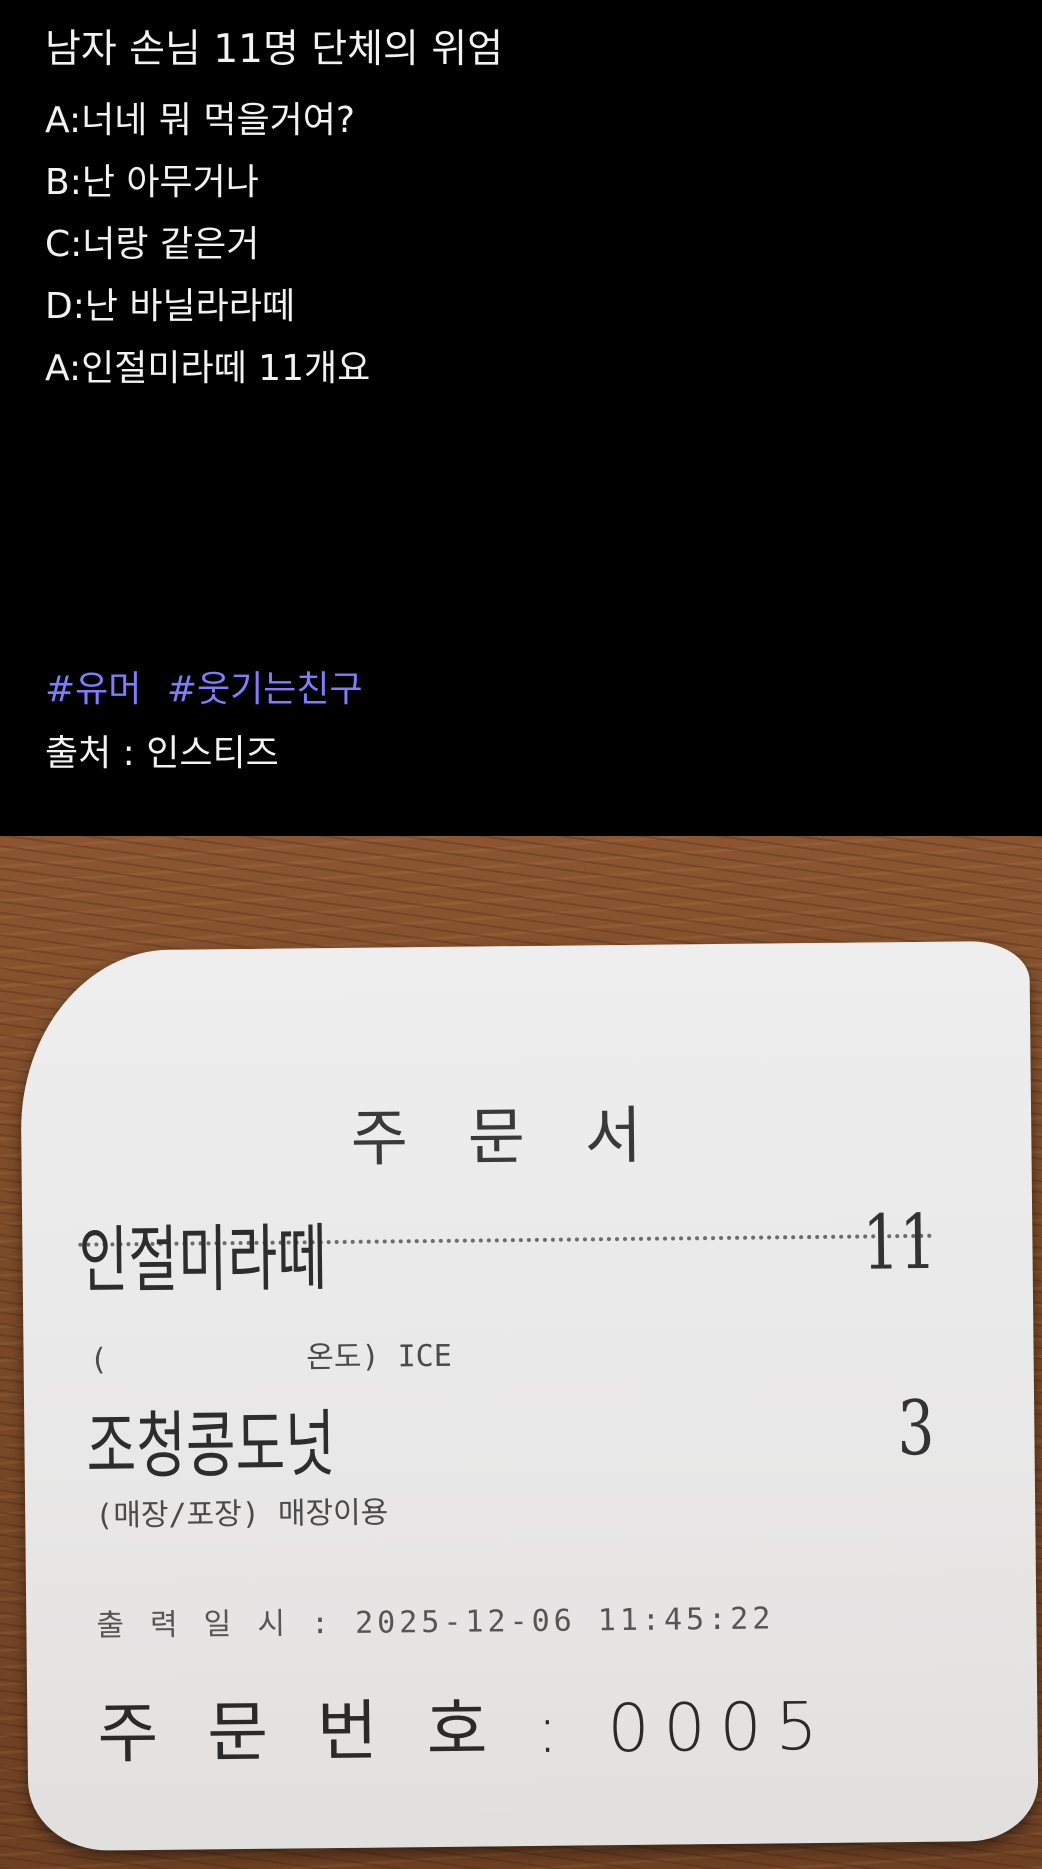  Describe the element at coordinates (271, 1358) in the screenshot. I see `receipt-item-option: ( 온도) ICE` at that location.